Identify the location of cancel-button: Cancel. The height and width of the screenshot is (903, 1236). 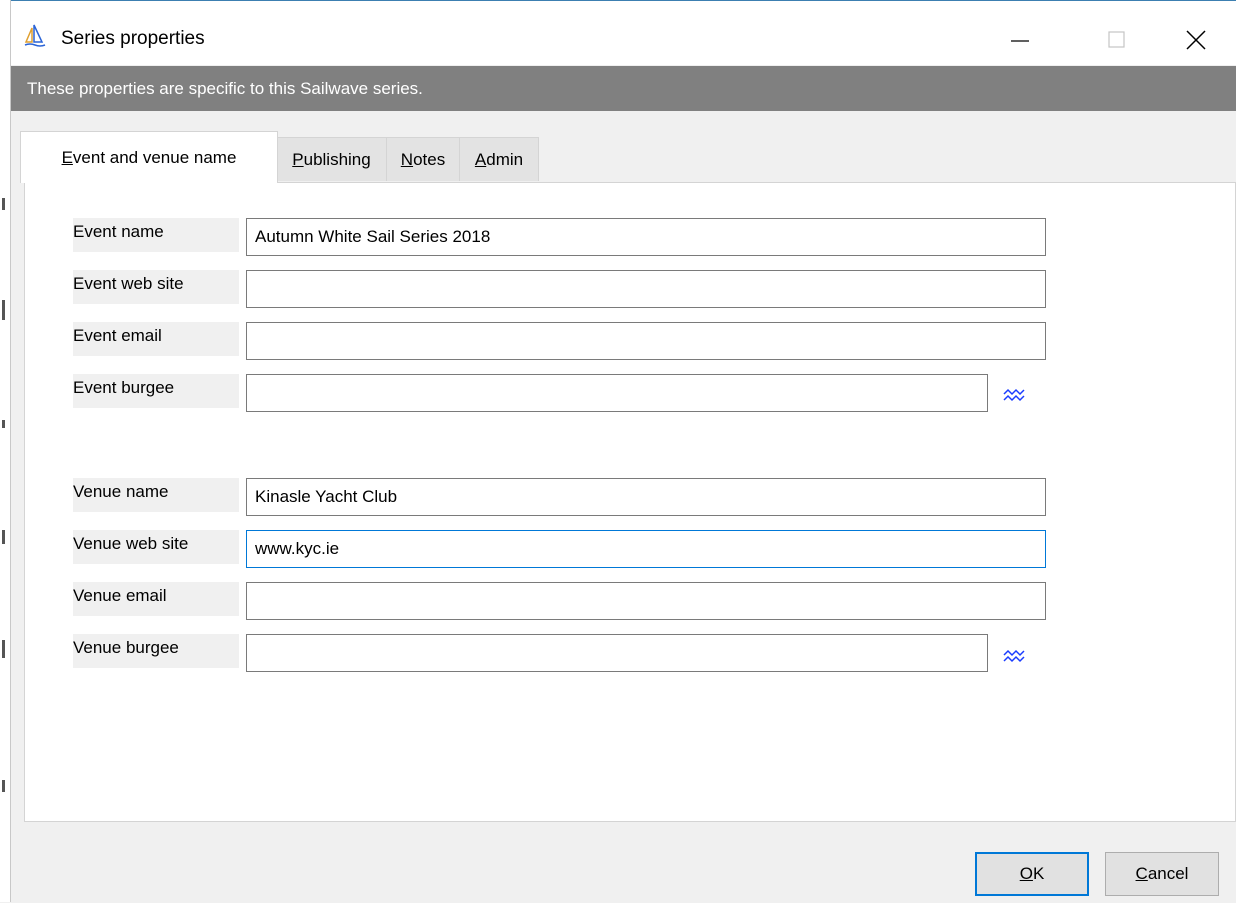
(1162, 874).